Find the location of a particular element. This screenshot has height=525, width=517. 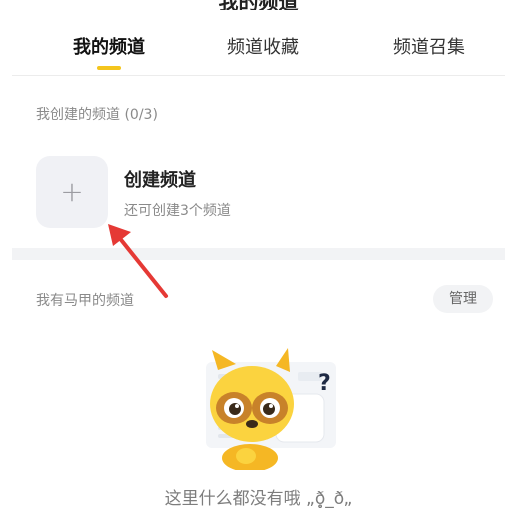

create-channel-button: + is located at coordinates (72, 192).